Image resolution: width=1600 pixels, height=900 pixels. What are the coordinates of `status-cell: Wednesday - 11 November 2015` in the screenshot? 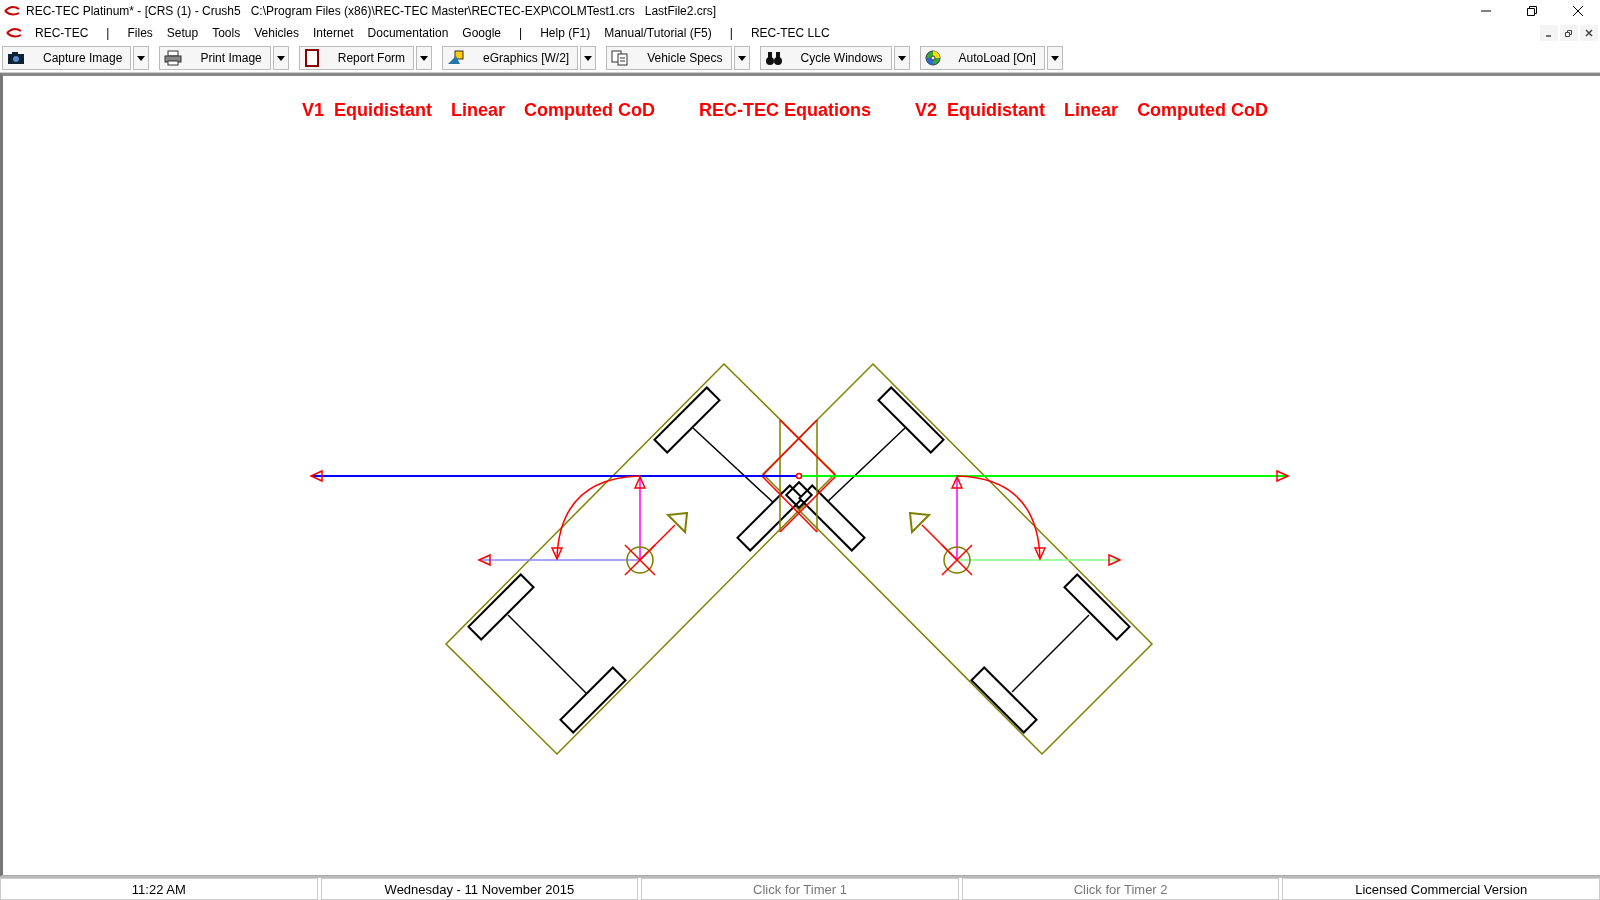 It's located at (479, 889).